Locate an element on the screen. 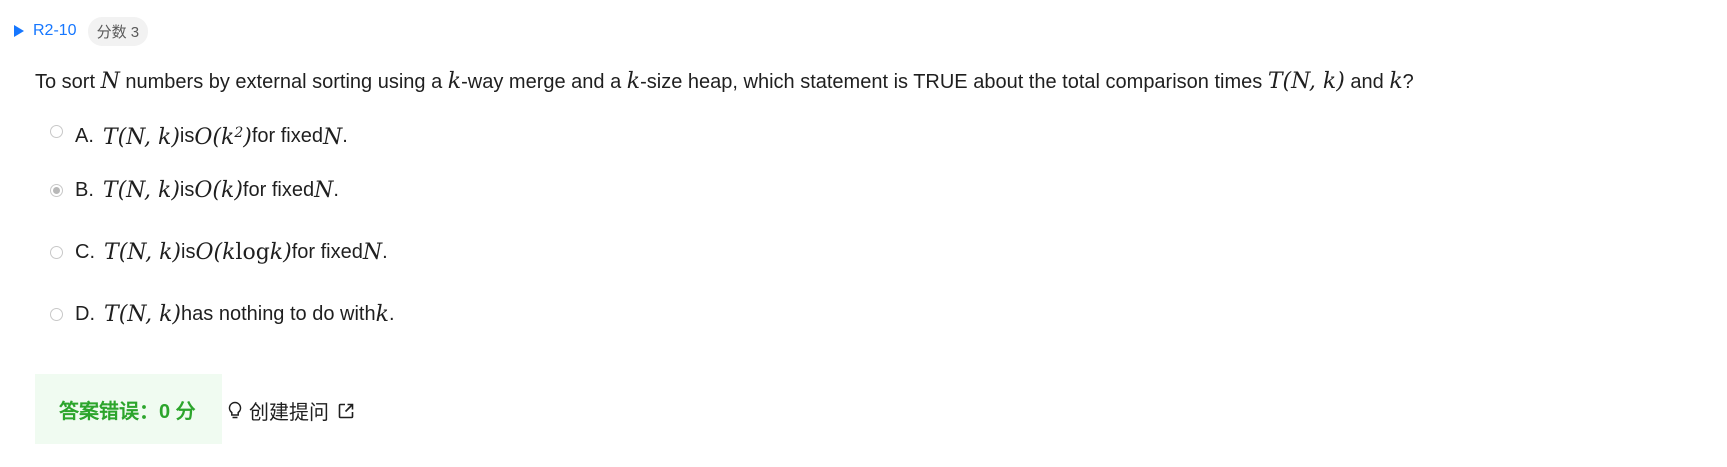  score-tag: 分数 3 is located at coordinates (118, 31).